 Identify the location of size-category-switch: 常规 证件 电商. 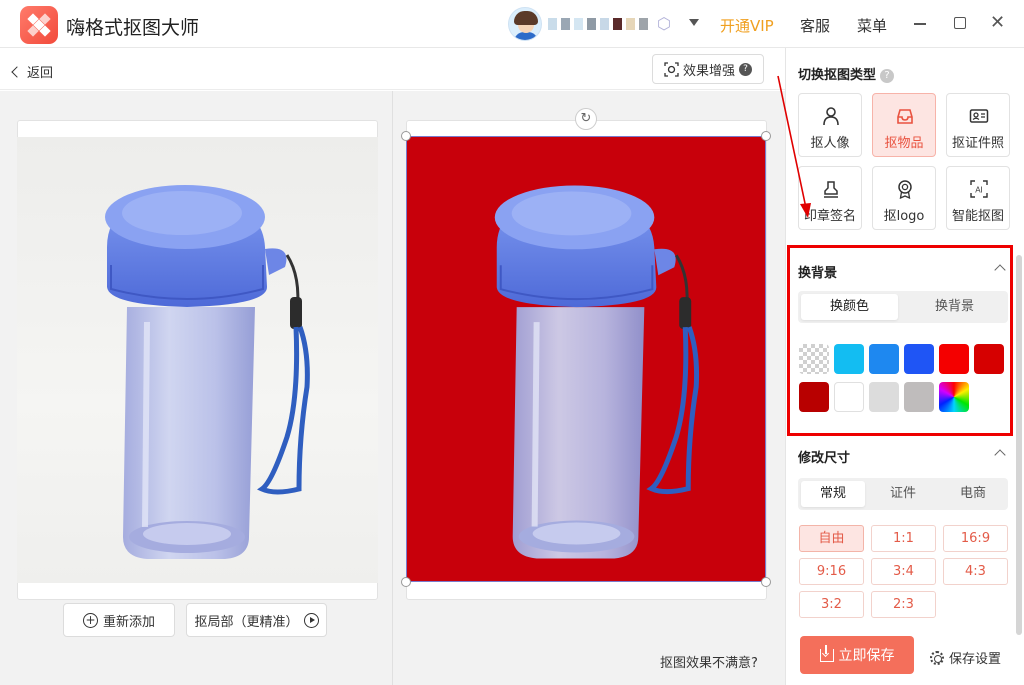
(903, 494).